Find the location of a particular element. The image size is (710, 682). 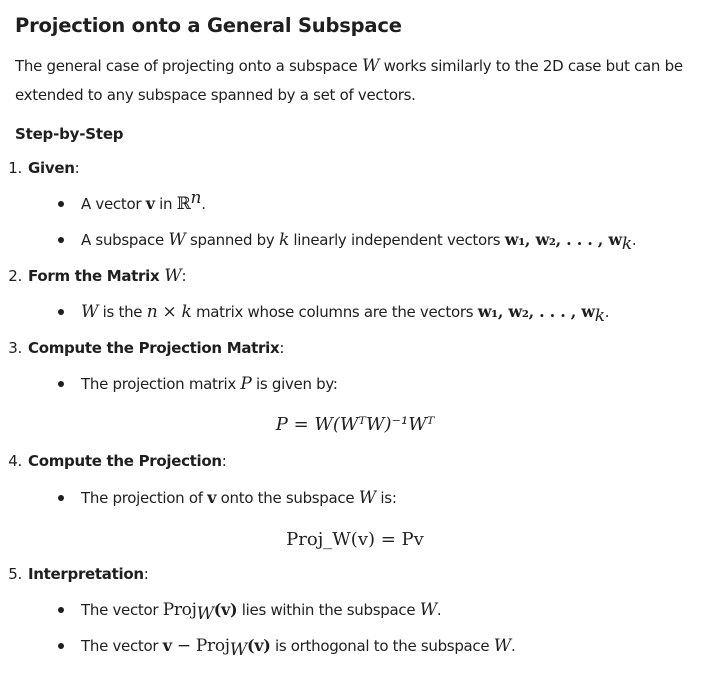

text: lies within the subspace is located at coordinates (328, 610).